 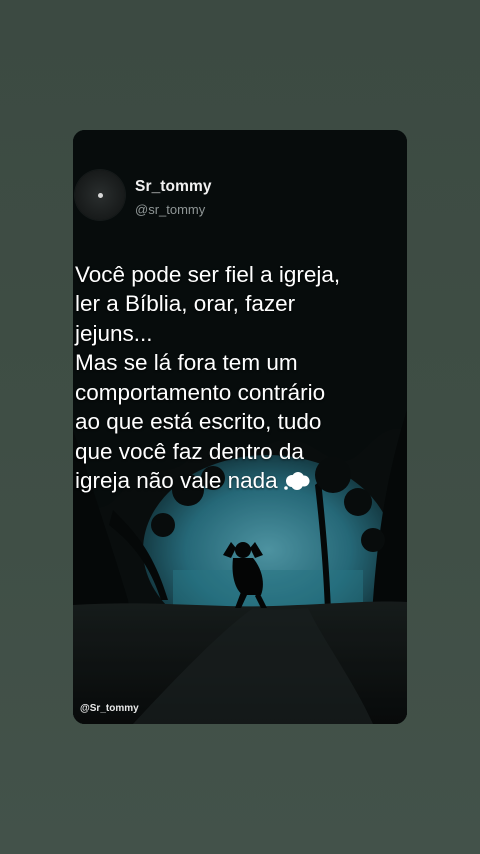 What do you see at coordinates (240, 200) in the screenshot?
I see `post-header: Sr_tommy @sr_tommy` at bounding box center [240, 200].